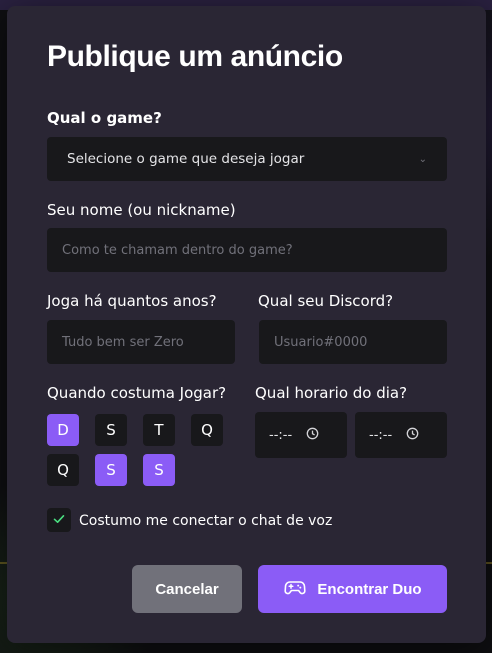 Image resolution: width=492 pixels, height=653 pixels. What do you see at coordinates (159, 470) in the screenshot?
I see `weekday-toggle-saturday: S` at bounding box center [159, 470].